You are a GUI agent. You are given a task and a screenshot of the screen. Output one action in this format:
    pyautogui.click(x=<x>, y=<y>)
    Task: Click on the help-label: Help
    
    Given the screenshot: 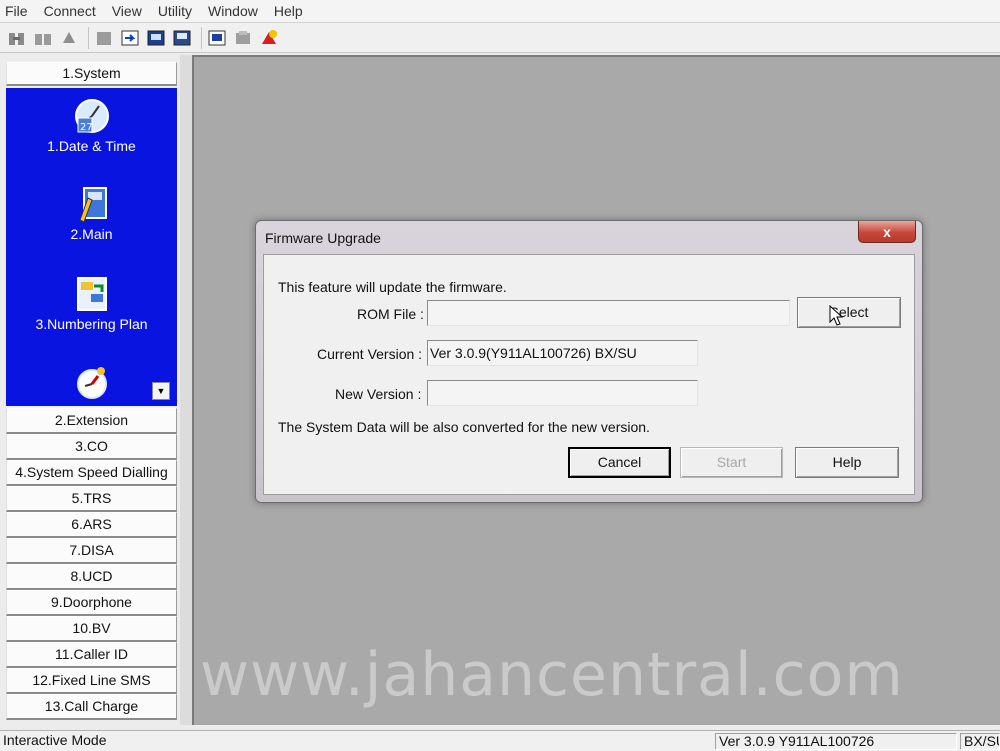 What is the action you would take?
    pyautogui.click(x=847, y=462)
    